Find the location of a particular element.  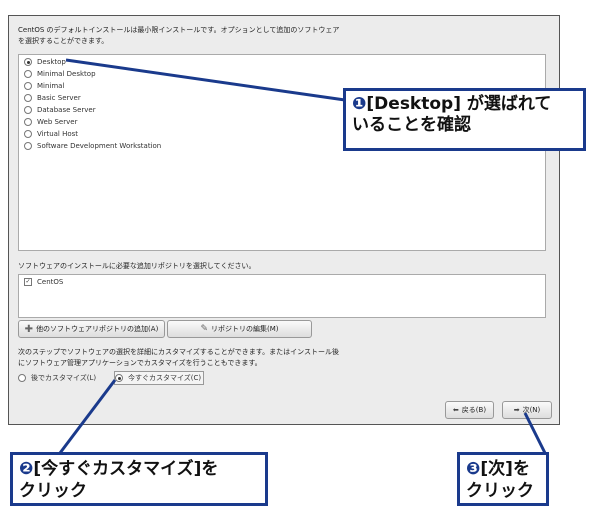

callout-text: いることを確認 is located at coordinates (411, 125).